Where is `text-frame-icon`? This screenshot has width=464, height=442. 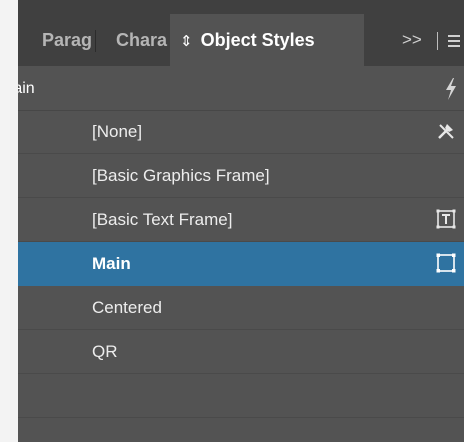
text-frame-icon is located at coordinates (446, 219).